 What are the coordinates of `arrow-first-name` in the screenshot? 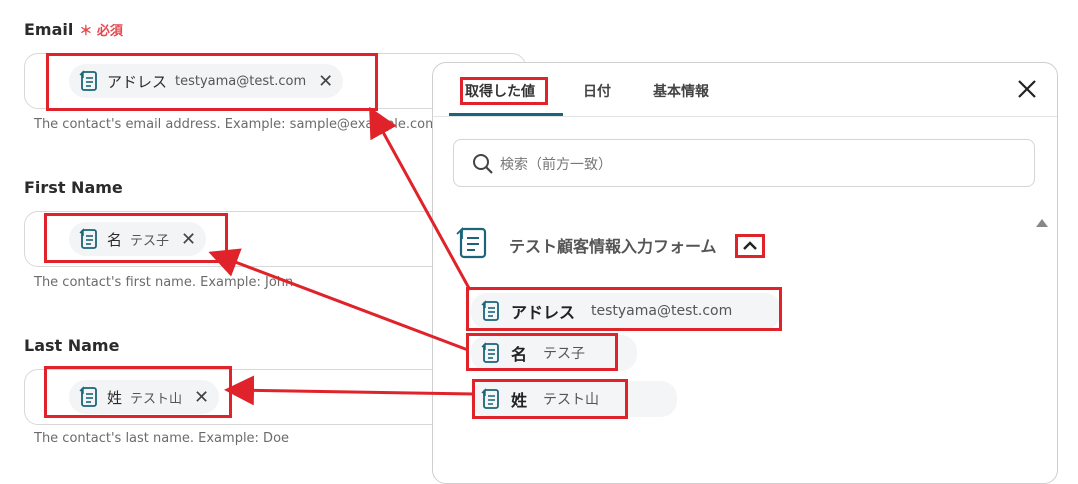 It's located at (338, 300).